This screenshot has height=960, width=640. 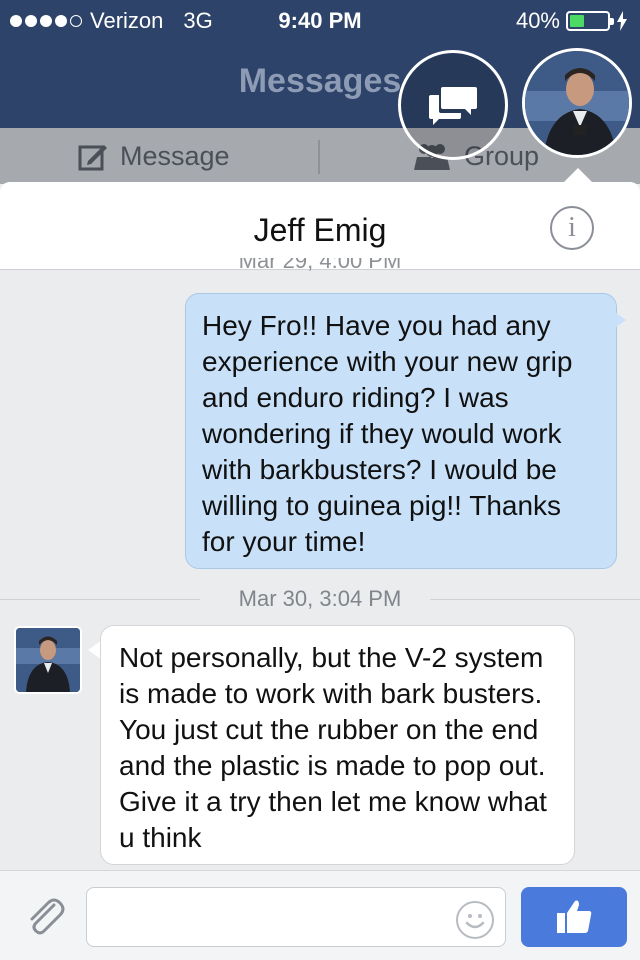 What do you see at coordinates (92, 158) in the screenshot?
I see `compose-icon` at bounding box center [92, 158].